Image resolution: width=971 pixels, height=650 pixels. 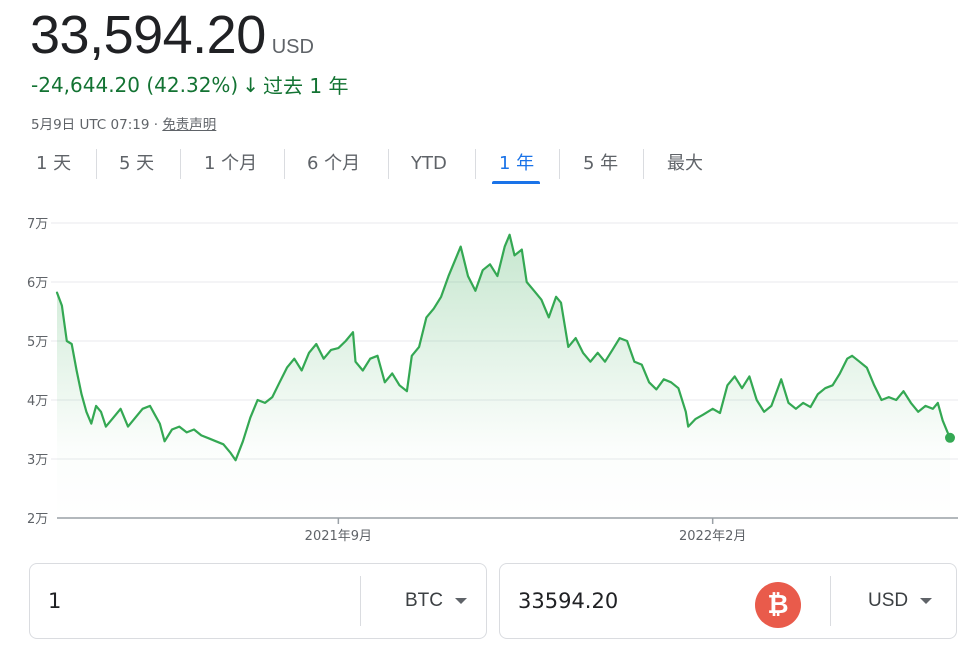 What do you see at coordinates (568, 601) in the screenshot?
I see `to-amount-input: 33594.20` at bounding box center [568, 601].